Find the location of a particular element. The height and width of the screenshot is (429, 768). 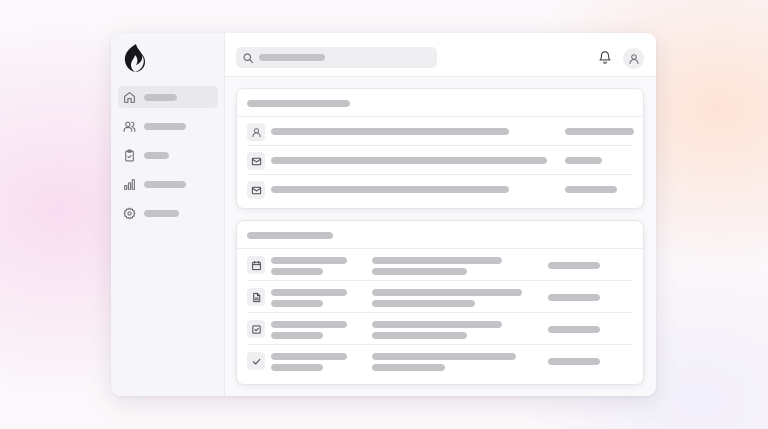

checkbox-icon is located at coordinates (256, 329).